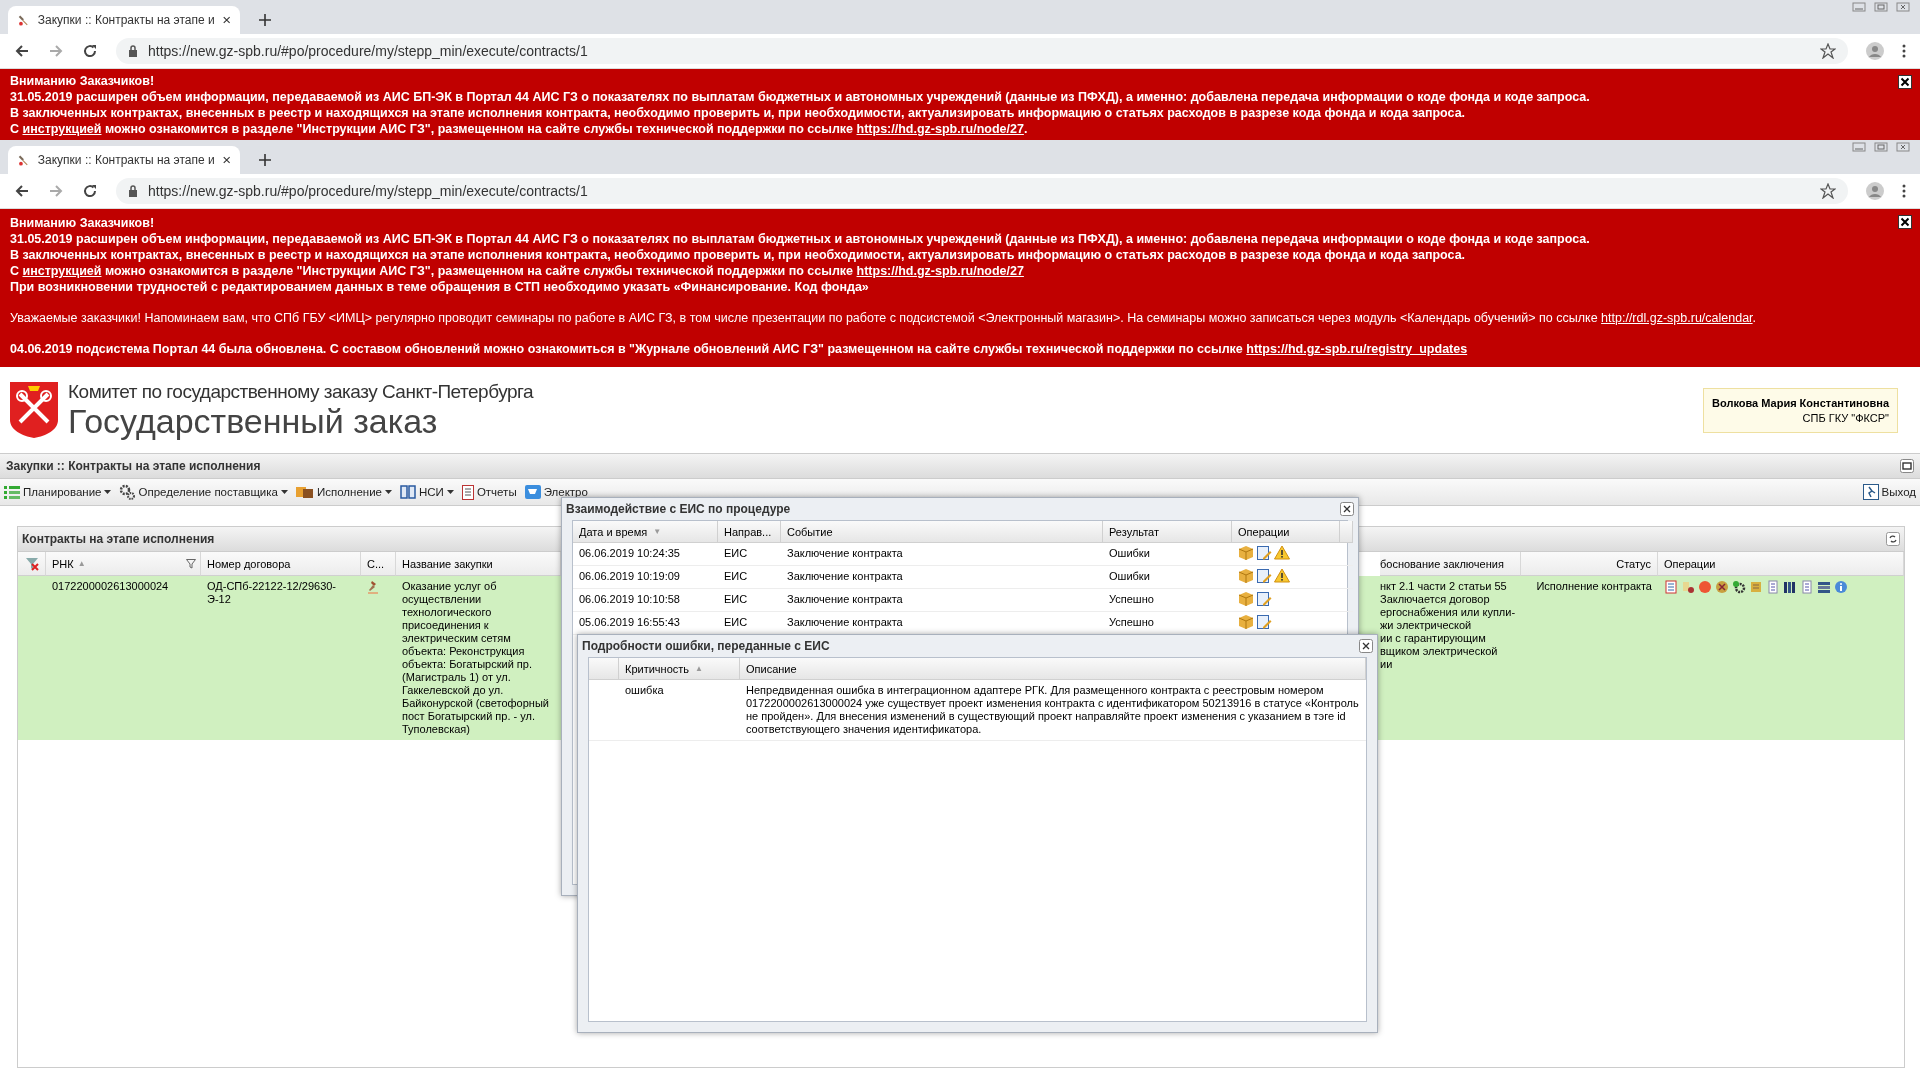 Image resolution: width=1920 pixels, height=1080 pixels. What do you see at coordinates (1167, 532) in the screenshot?
I see `column-header: Результат` at bounding box center [1167, 532].